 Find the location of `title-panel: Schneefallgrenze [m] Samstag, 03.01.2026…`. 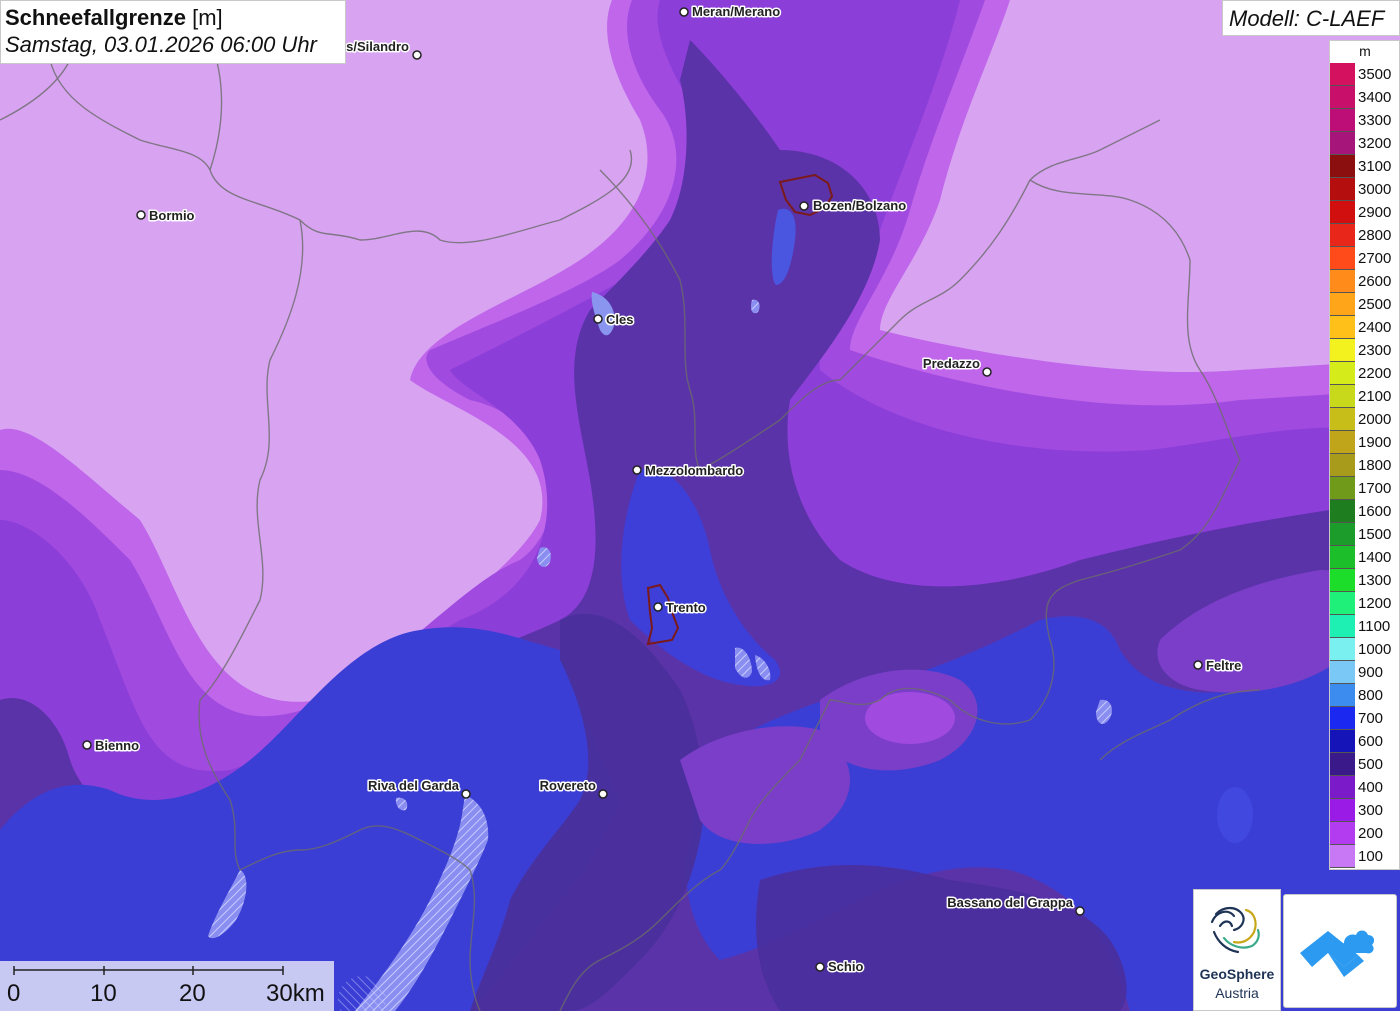

title-panel: Schneefallgrenze [m] Samstag, 03.01.2026… is located at coordinates (173, 32).